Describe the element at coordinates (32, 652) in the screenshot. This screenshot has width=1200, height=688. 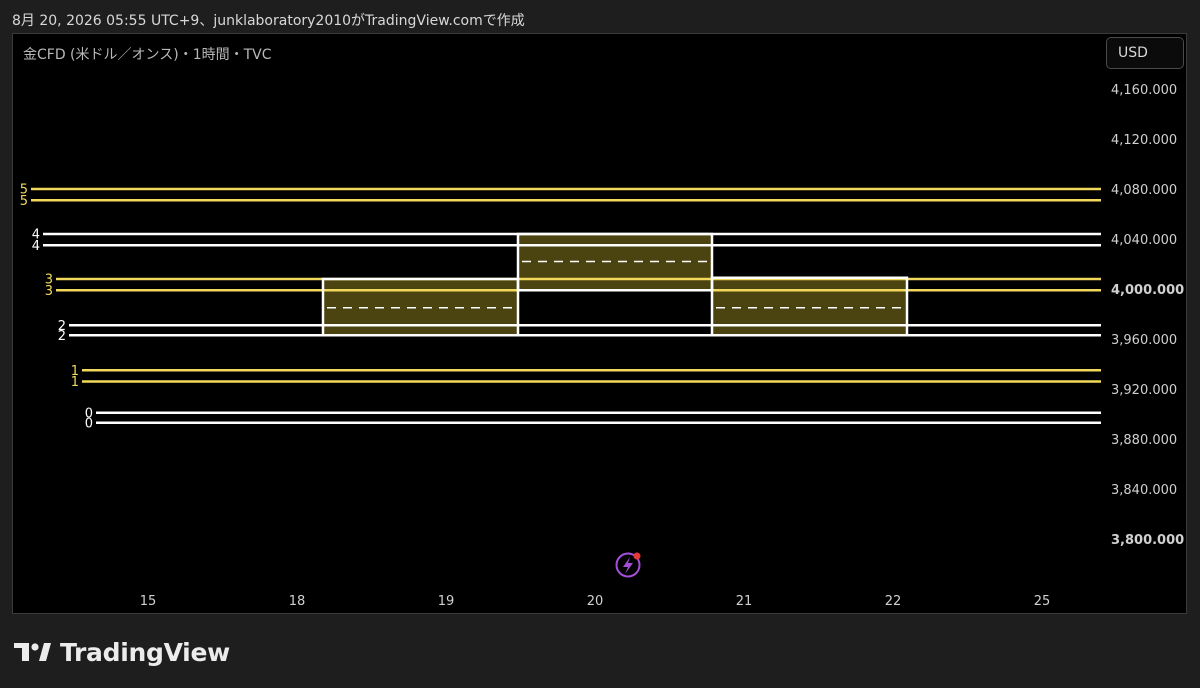
I see `tradingview-logo-icon` at that location.